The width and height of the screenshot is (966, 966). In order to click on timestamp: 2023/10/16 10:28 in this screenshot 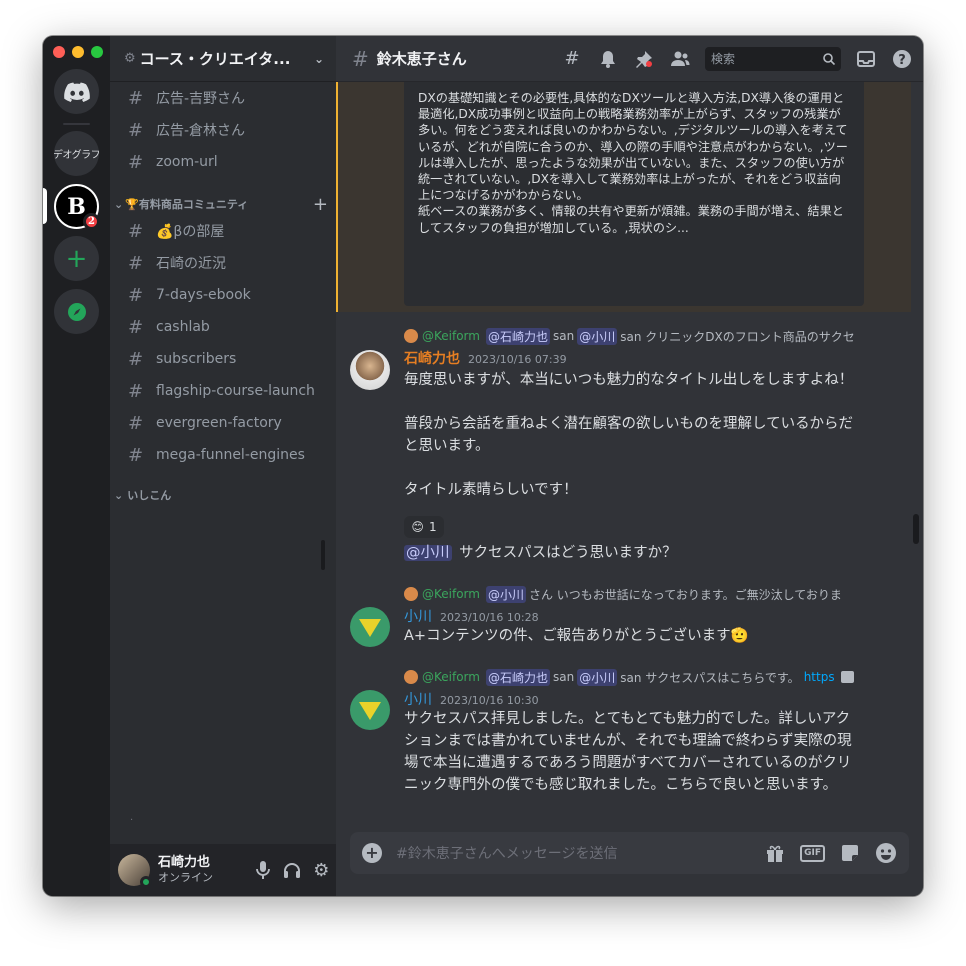, I will do `click(489, 617)`.